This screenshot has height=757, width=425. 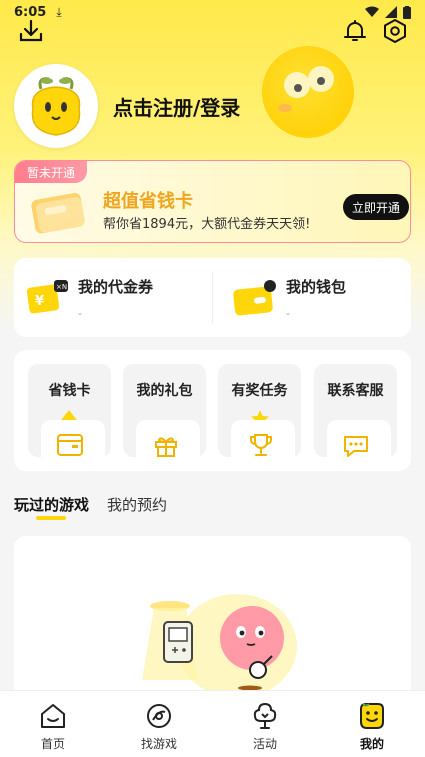 I want to click on grid-item-label: 有奖任务, so click(x=259, y=391).